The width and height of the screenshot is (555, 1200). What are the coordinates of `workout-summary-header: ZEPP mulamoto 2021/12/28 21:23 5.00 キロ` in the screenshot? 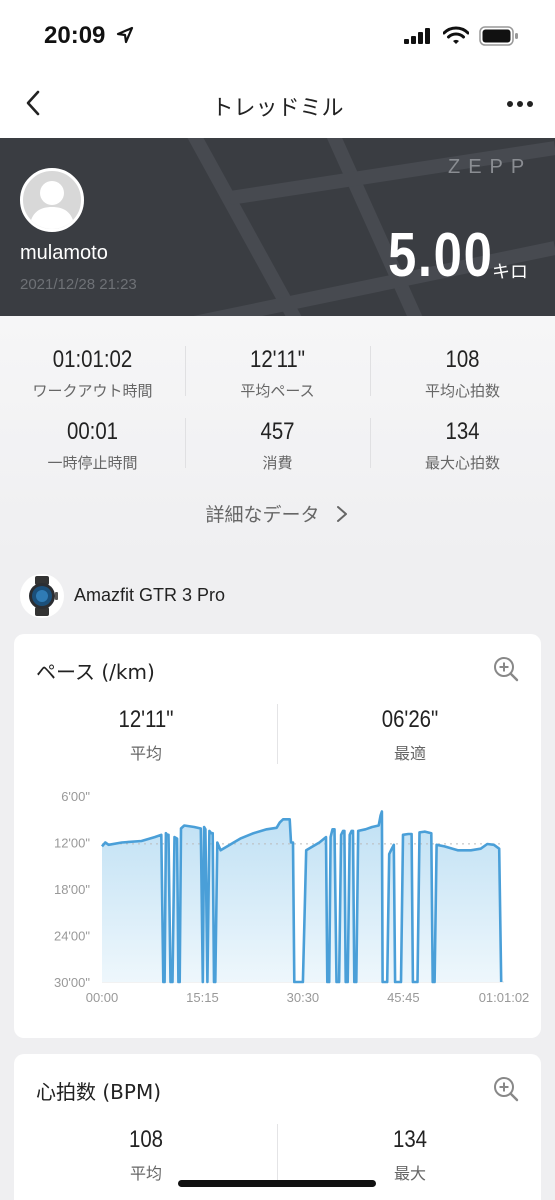 It's located at (277, 227).